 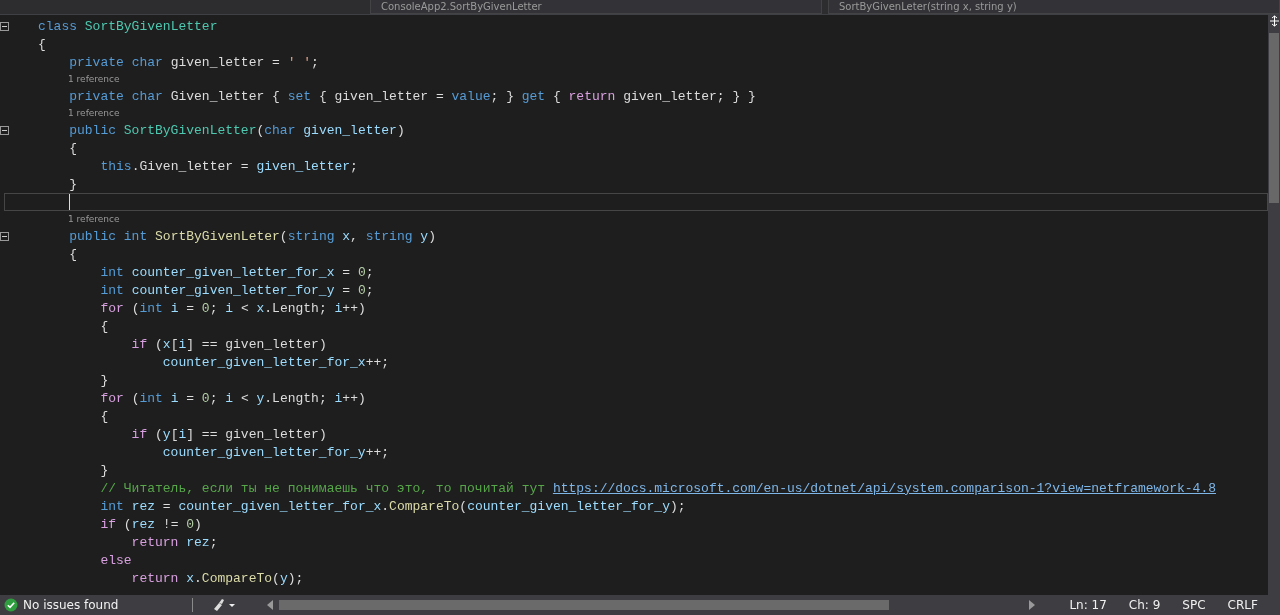 I want to click on code-line: if (rez != 0), so click(x=151, y=524).